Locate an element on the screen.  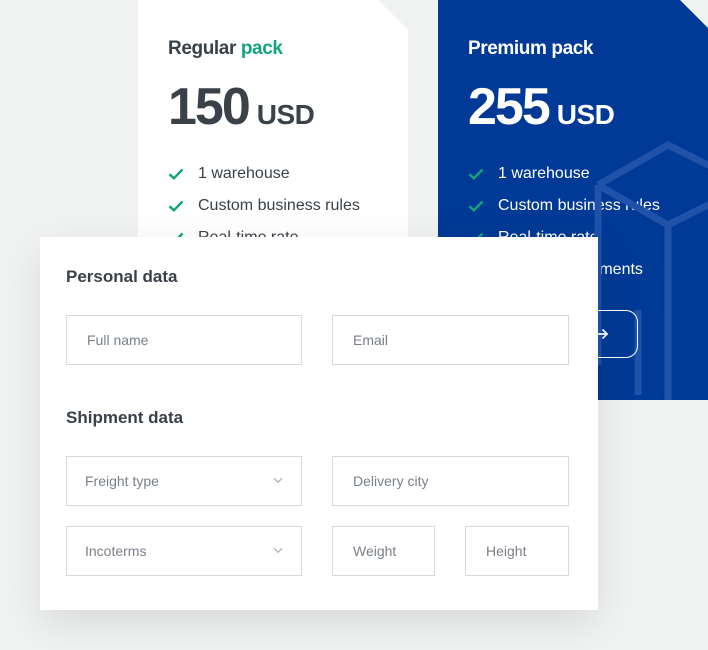
box-illustration is located at coordinates (651, 270).